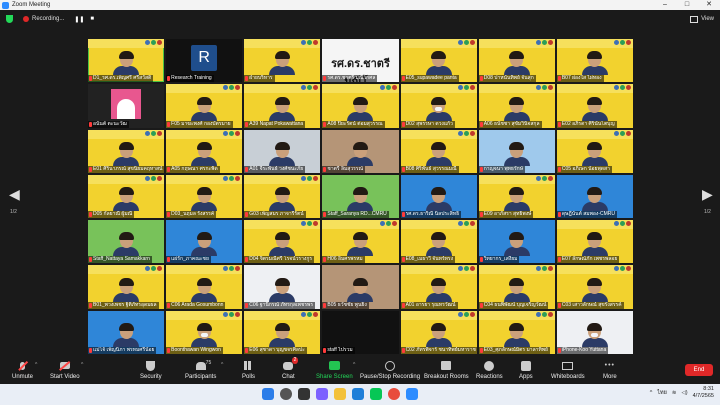  What do you see at coordinates (357, 214) in the screenshot?
I see `participant-name: Staff_Saranya RD...CMRU` at bounding box center [357, 214].